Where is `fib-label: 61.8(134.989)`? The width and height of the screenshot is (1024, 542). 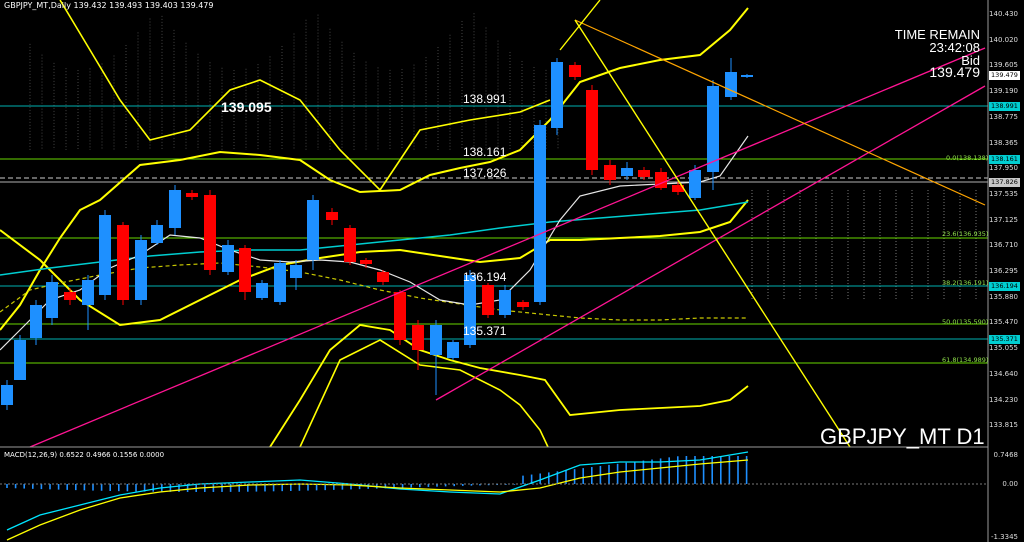
fib-label: 61.8(134.989) is located at coordinates (965, 360).